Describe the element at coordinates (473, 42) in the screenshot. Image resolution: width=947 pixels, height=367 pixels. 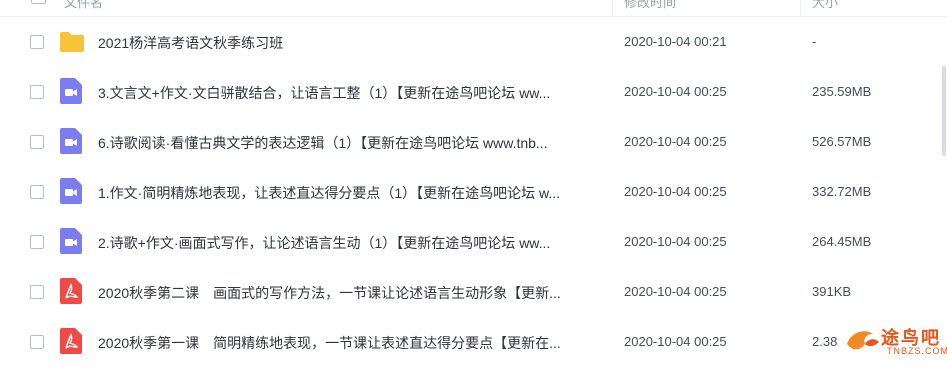
I see `file-row: 2021杨洋高考语文秋季练习班 2020-10-04 00:21 -` at that location.